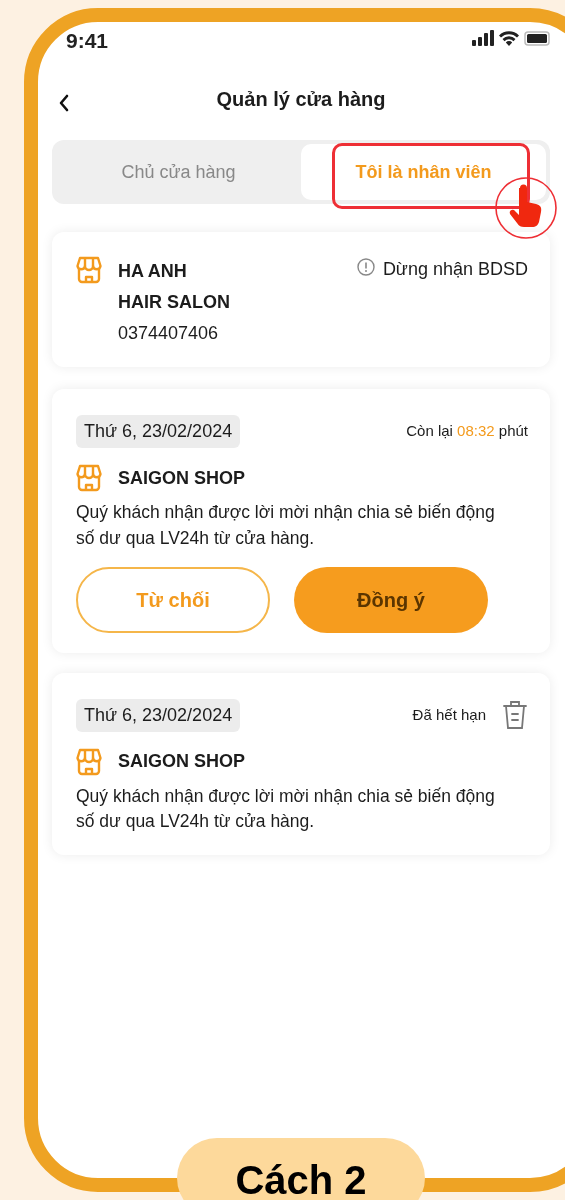 The height and width of the screenshot is (1200, 565). What do you see at coordinates (169, 334) in the screenshot?
I see `phone-number: 0374407406` at bounding box center [169, 334].